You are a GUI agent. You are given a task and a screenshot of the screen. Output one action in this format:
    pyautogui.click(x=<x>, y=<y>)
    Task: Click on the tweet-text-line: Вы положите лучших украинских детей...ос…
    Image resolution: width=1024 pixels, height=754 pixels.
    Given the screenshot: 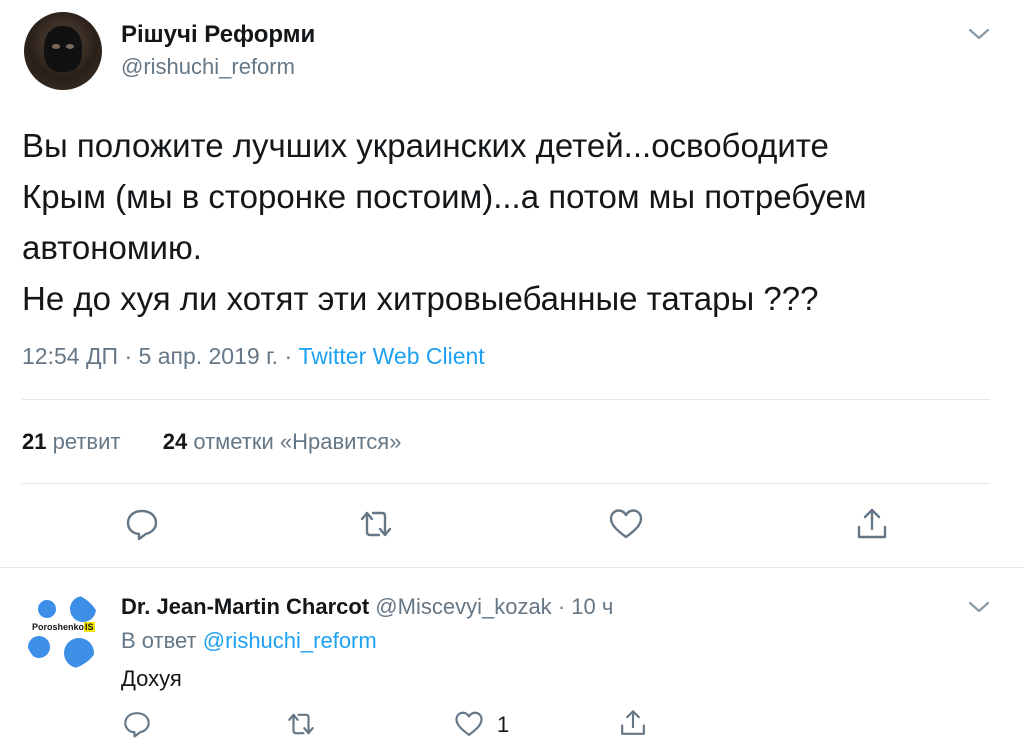 What is the action you would take?
    pyautogui.click(x=425, y=145)
    